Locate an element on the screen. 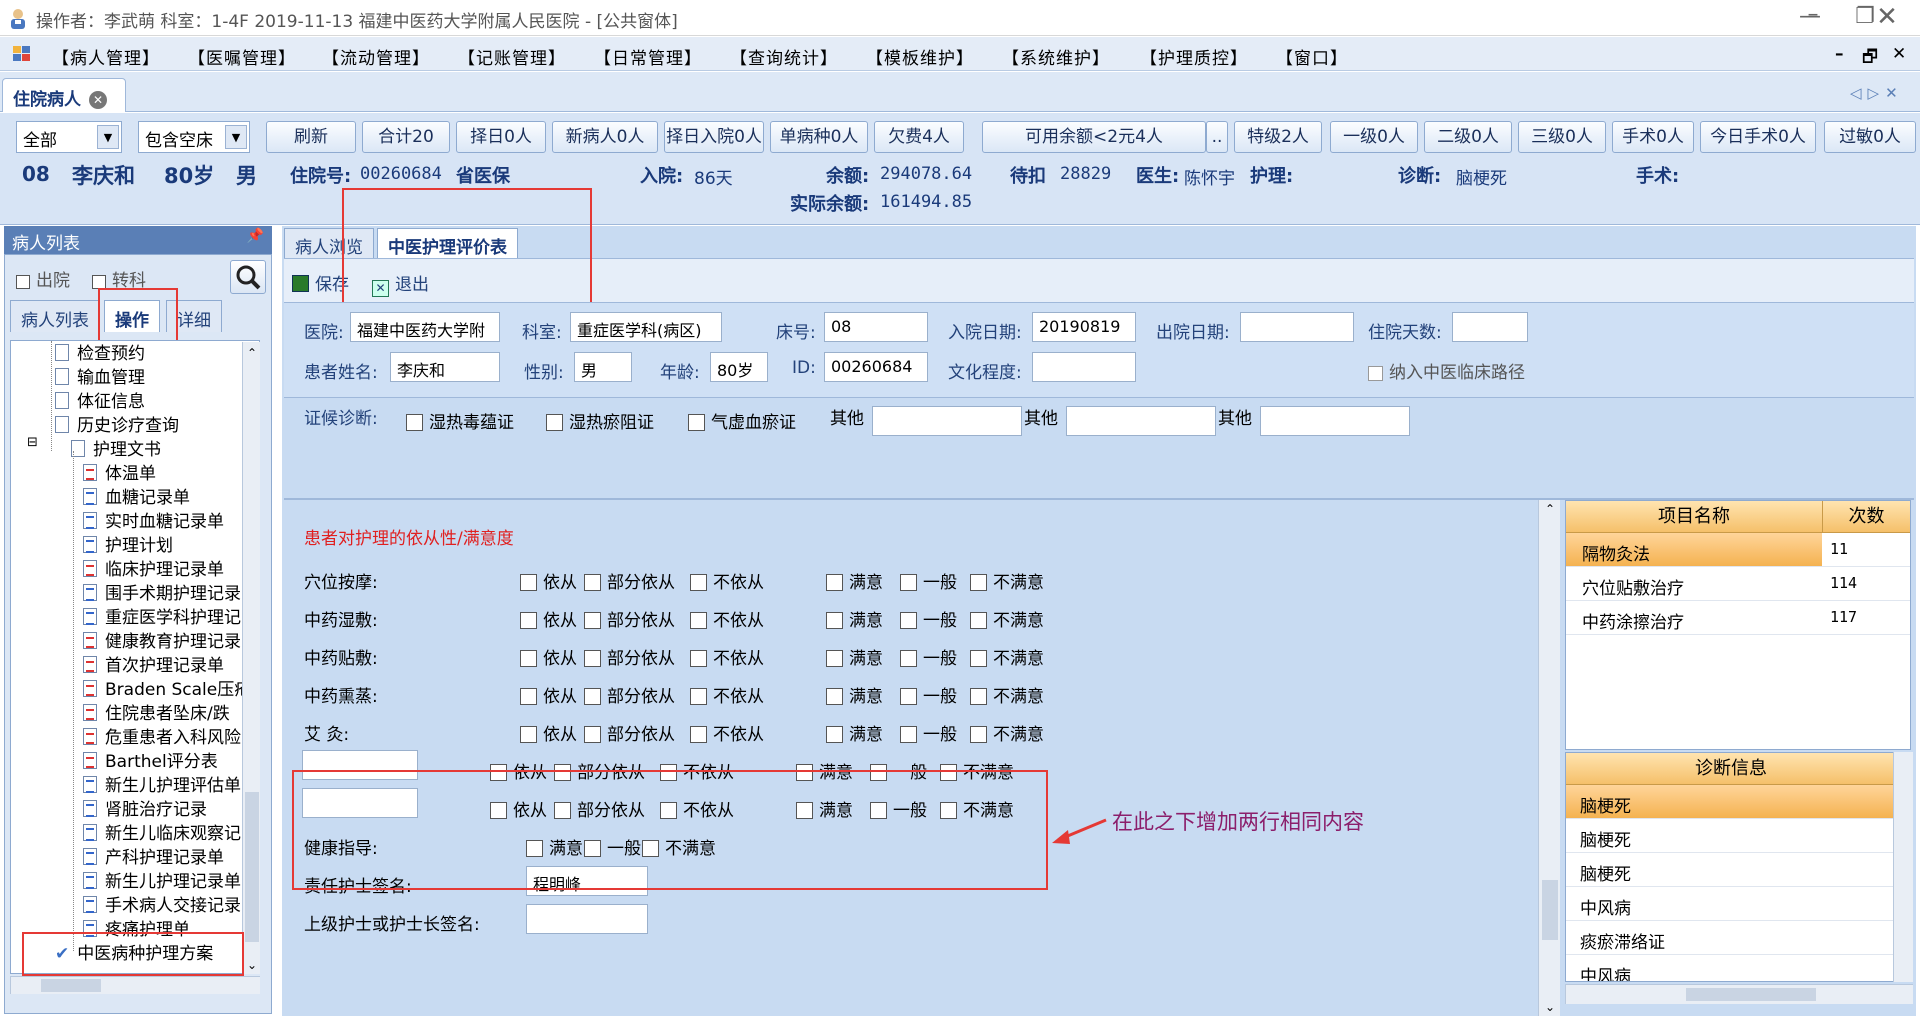 This screenshot has width=1920, height=1020. syndrome-opt-2: 湿热瘀阻证 is located at coordinates (600, 420).